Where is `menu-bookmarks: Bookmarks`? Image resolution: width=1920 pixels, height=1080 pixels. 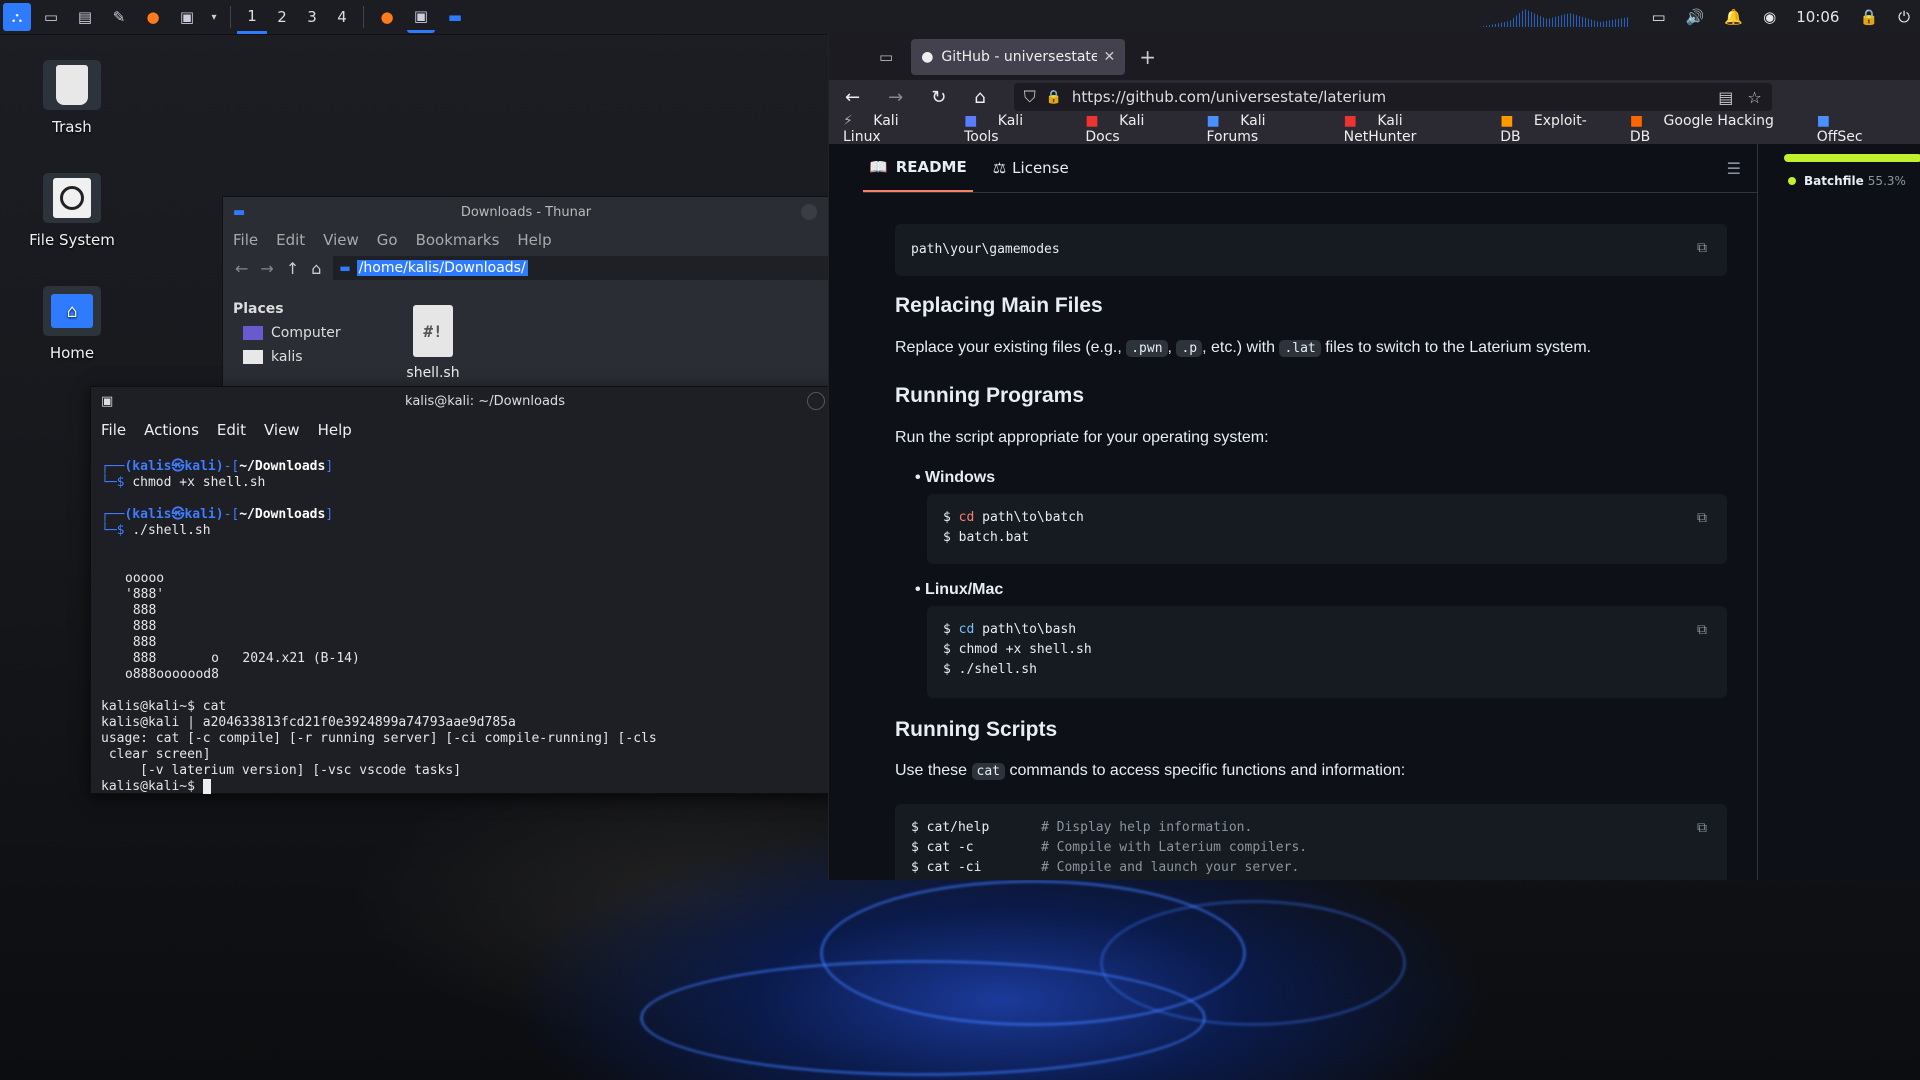
menu-bookmarks: Bookmarks is located at coordinates (458, 240).